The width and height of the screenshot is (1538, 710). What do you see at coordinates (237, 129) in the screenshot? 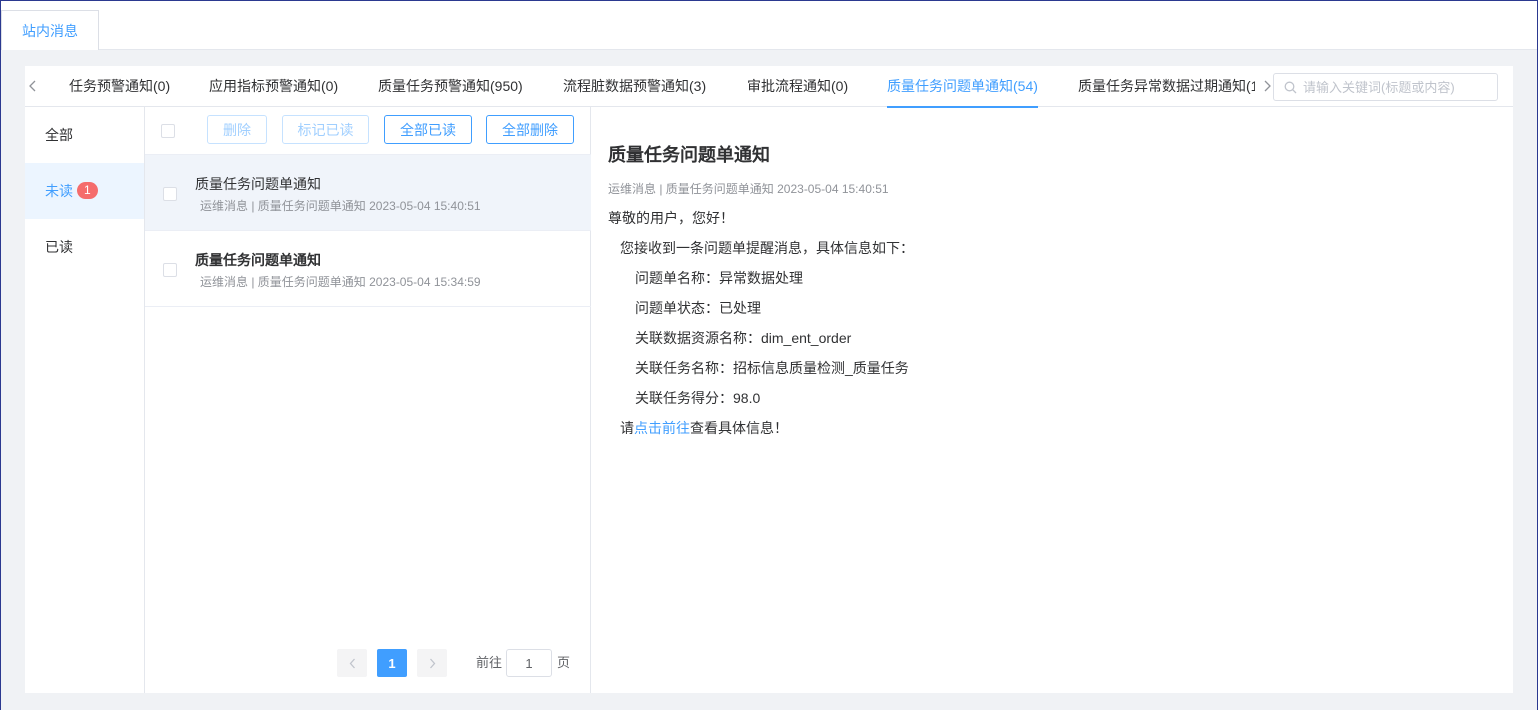
I see `delete-button: 删除` at bounding box center [237, 129].